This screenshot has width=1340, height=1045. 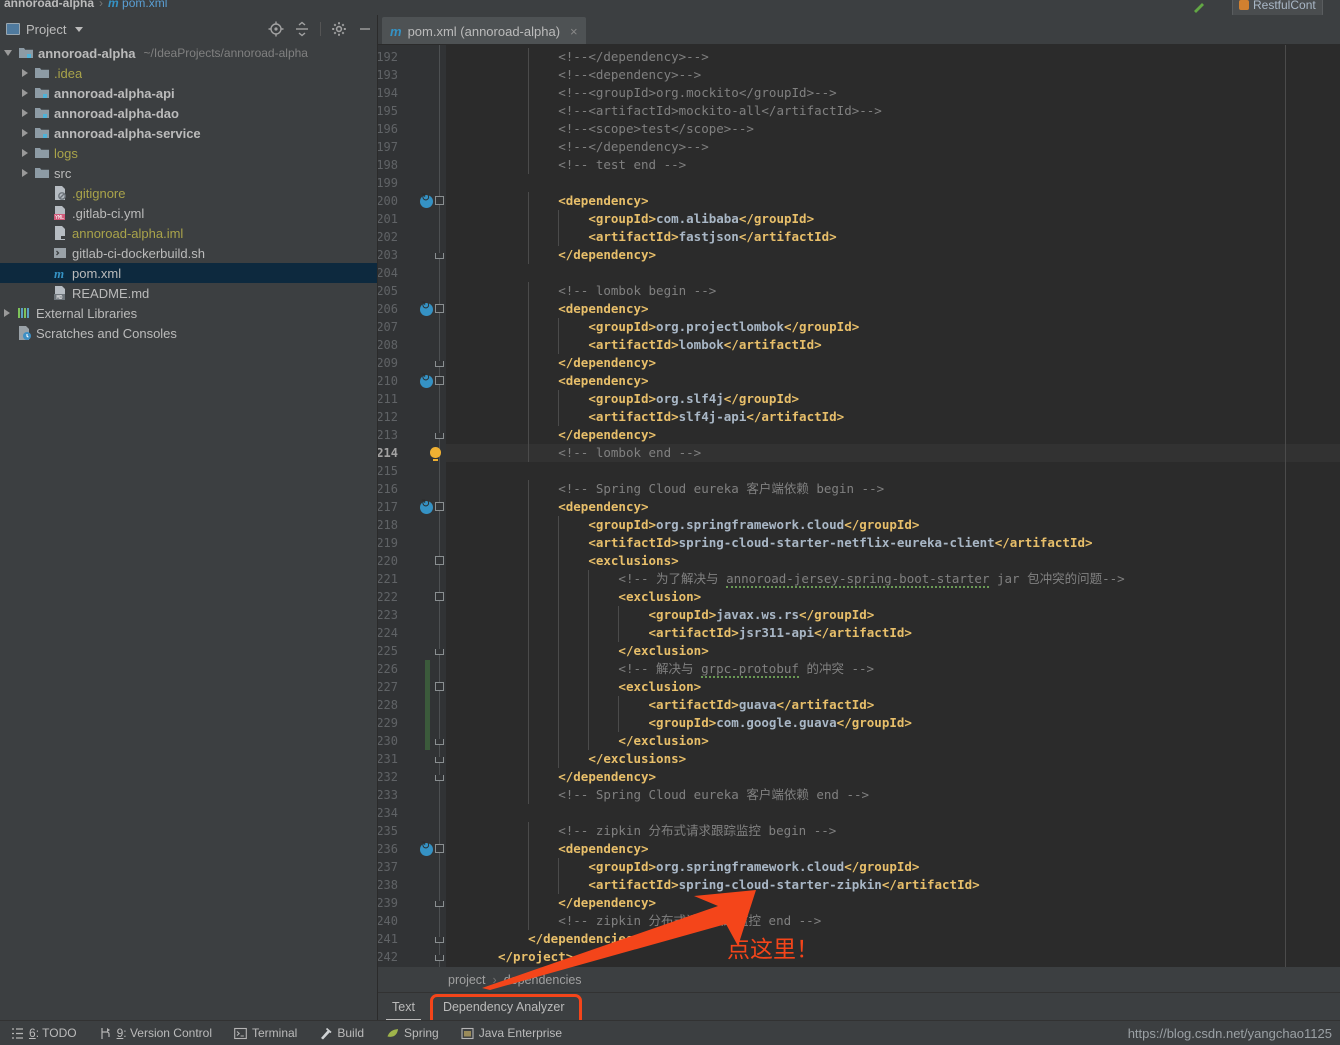 I want to click on project-title-group: Project, so click(x=45, y=29).